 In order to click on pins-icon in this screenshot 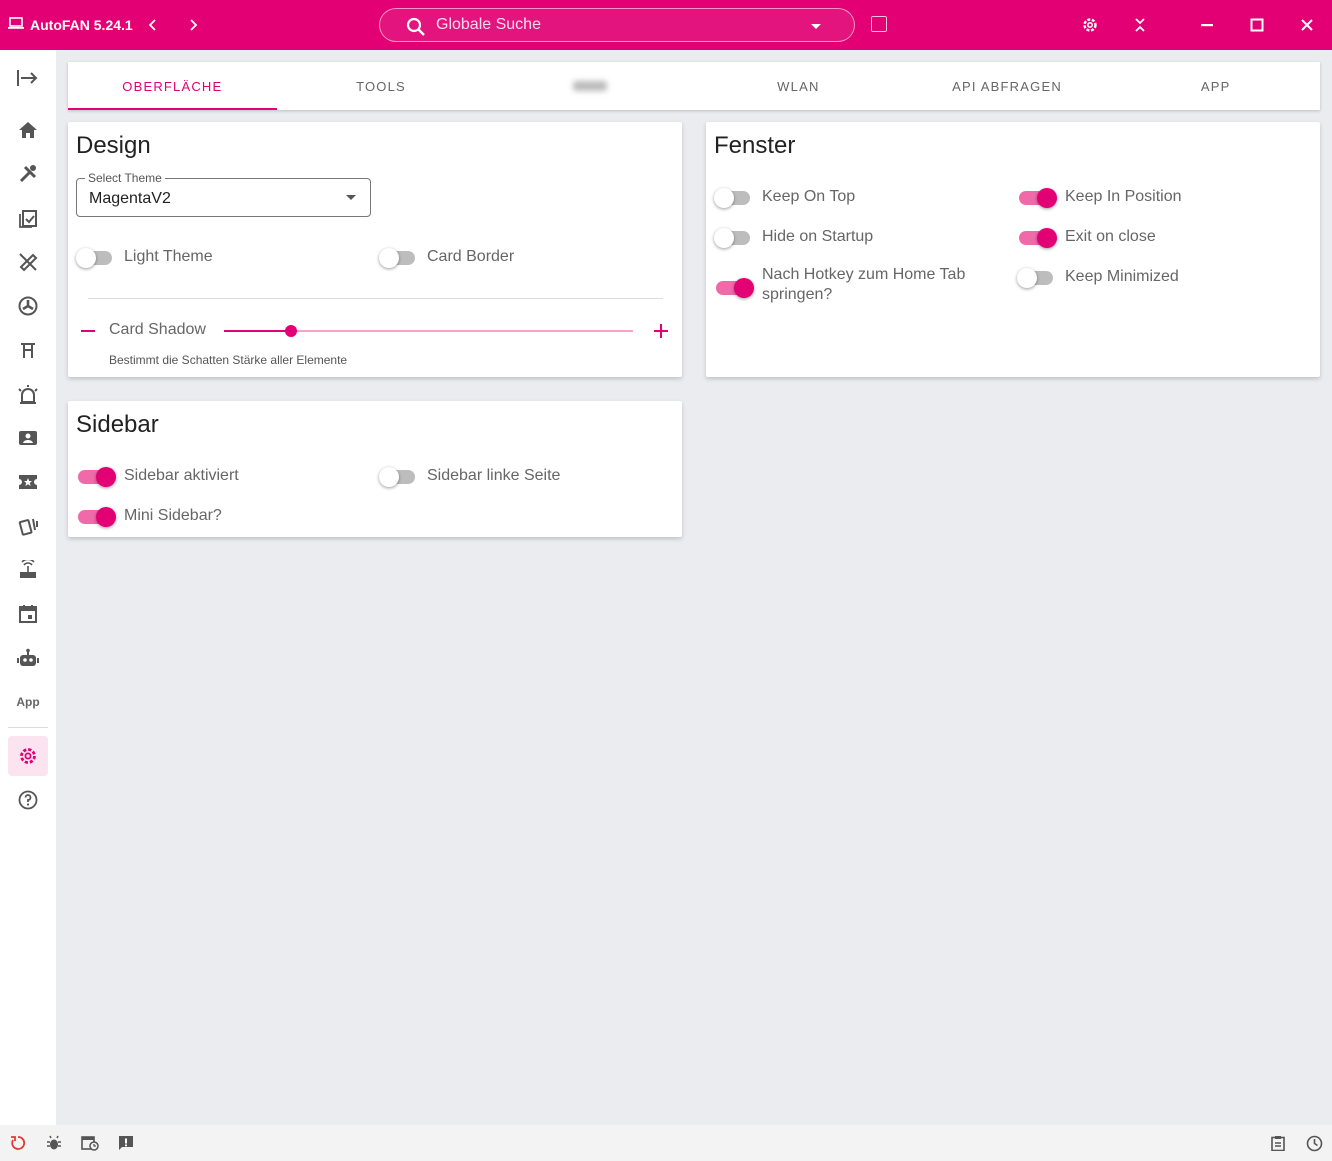, I will do `click(28, 350)`.